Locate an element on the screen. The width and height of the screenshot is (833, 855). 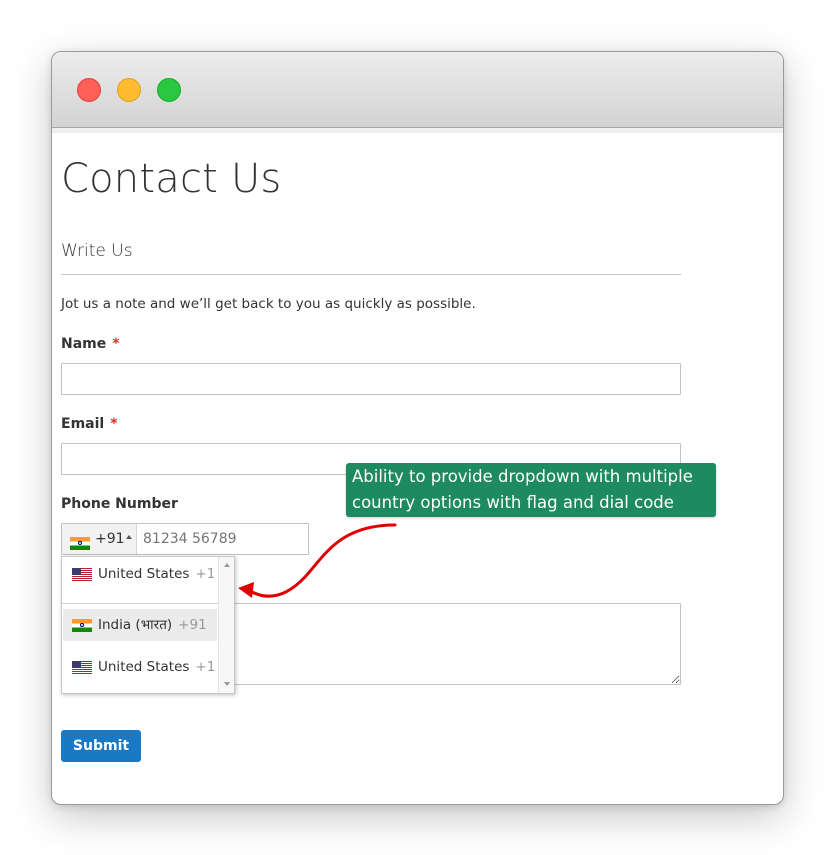
zoom-window-button is located at coordinates (169, 90).